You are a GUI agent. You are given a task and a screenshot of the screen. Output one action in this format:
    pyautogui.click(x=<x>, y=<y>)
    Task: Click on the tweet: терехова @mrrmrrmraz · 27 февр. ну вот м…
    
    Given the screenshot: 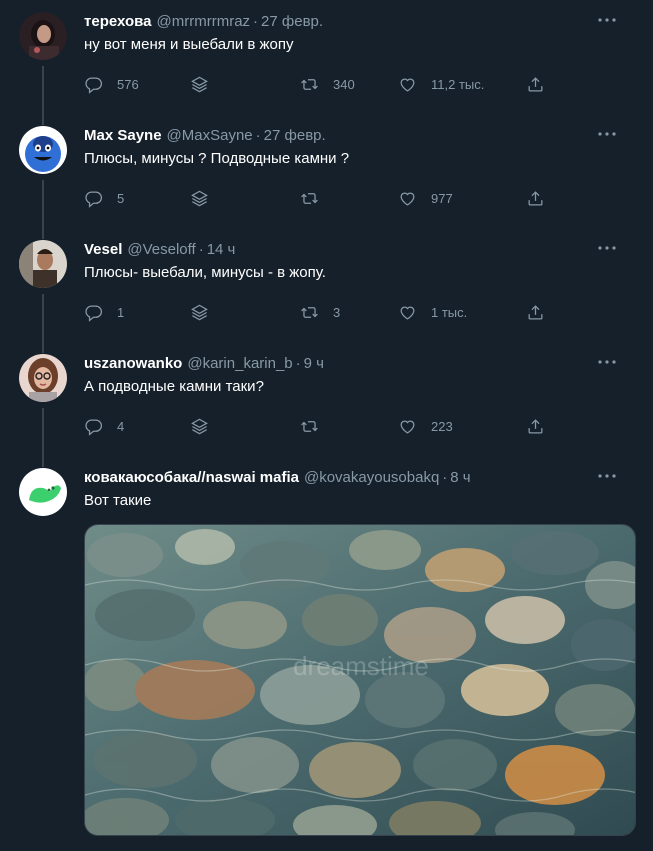 What is the action you would take?
    pyautogui.click(x=326, y=57)
    